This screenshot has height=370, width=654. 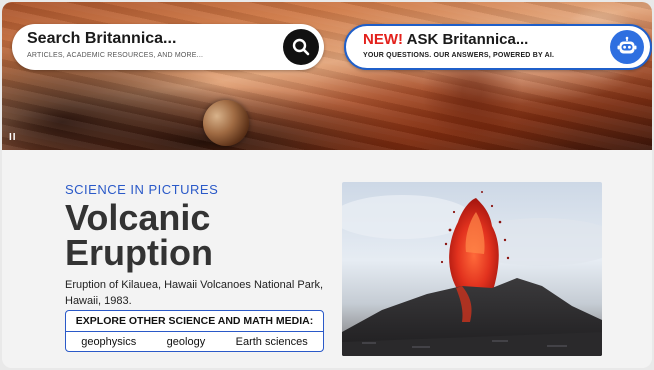 I want to click on search-icon, so click(x=301, y=47).